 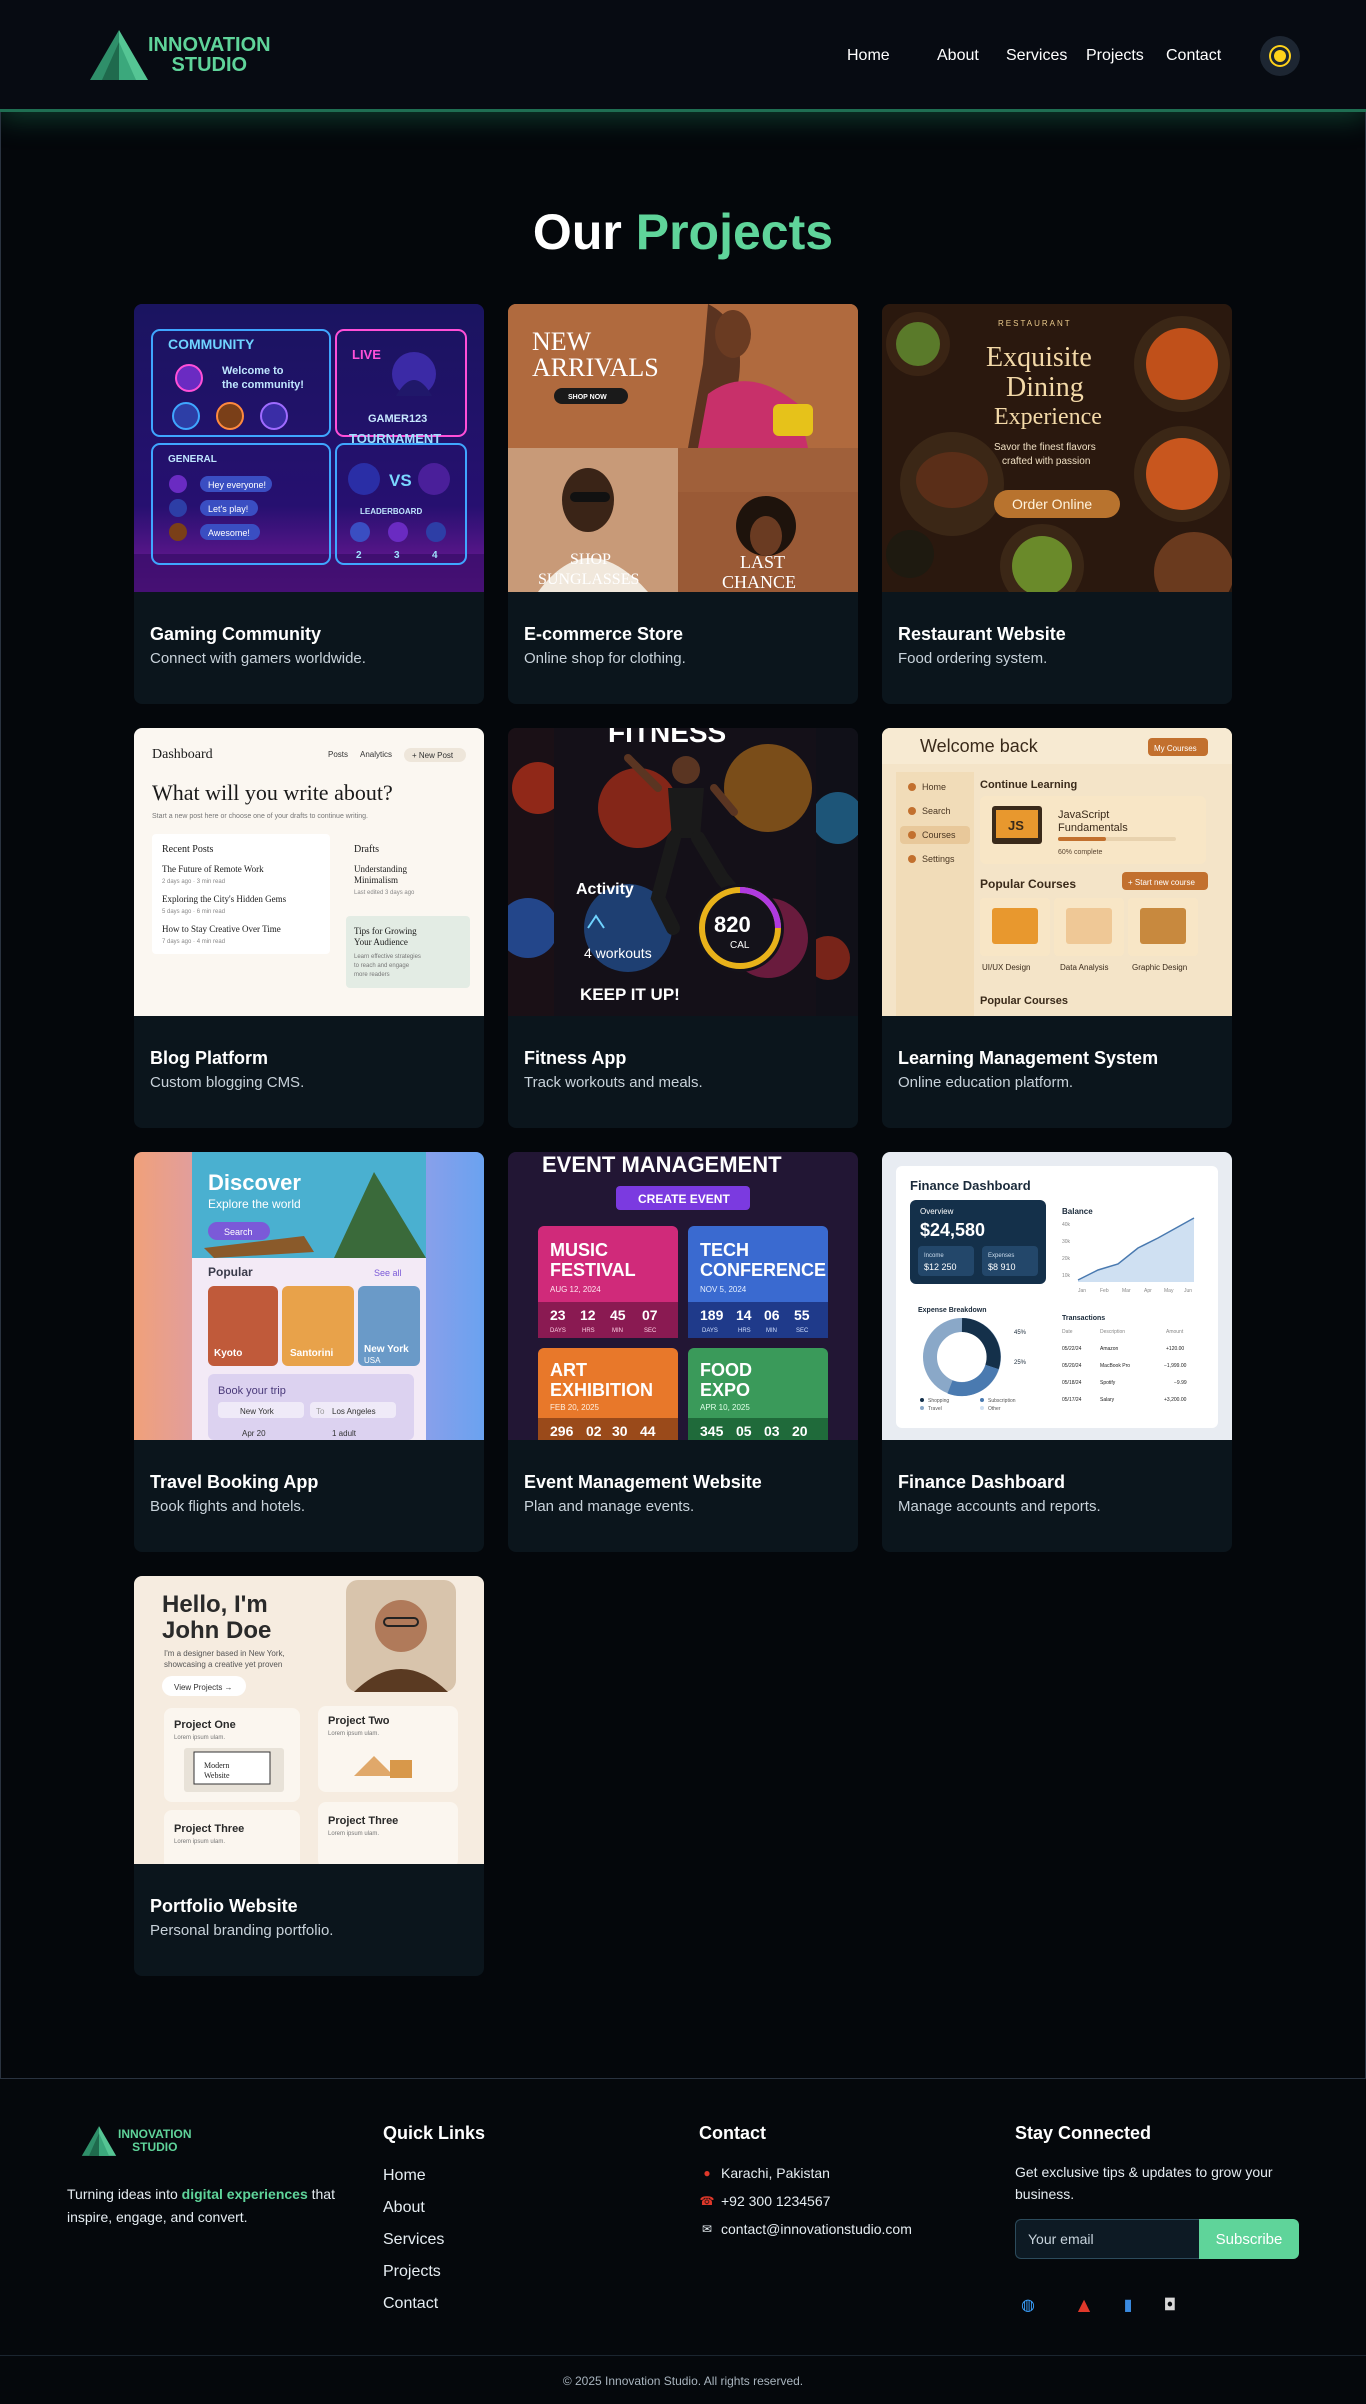 I want to click on book-icon: ▮, so click(x=1128, y=2304).